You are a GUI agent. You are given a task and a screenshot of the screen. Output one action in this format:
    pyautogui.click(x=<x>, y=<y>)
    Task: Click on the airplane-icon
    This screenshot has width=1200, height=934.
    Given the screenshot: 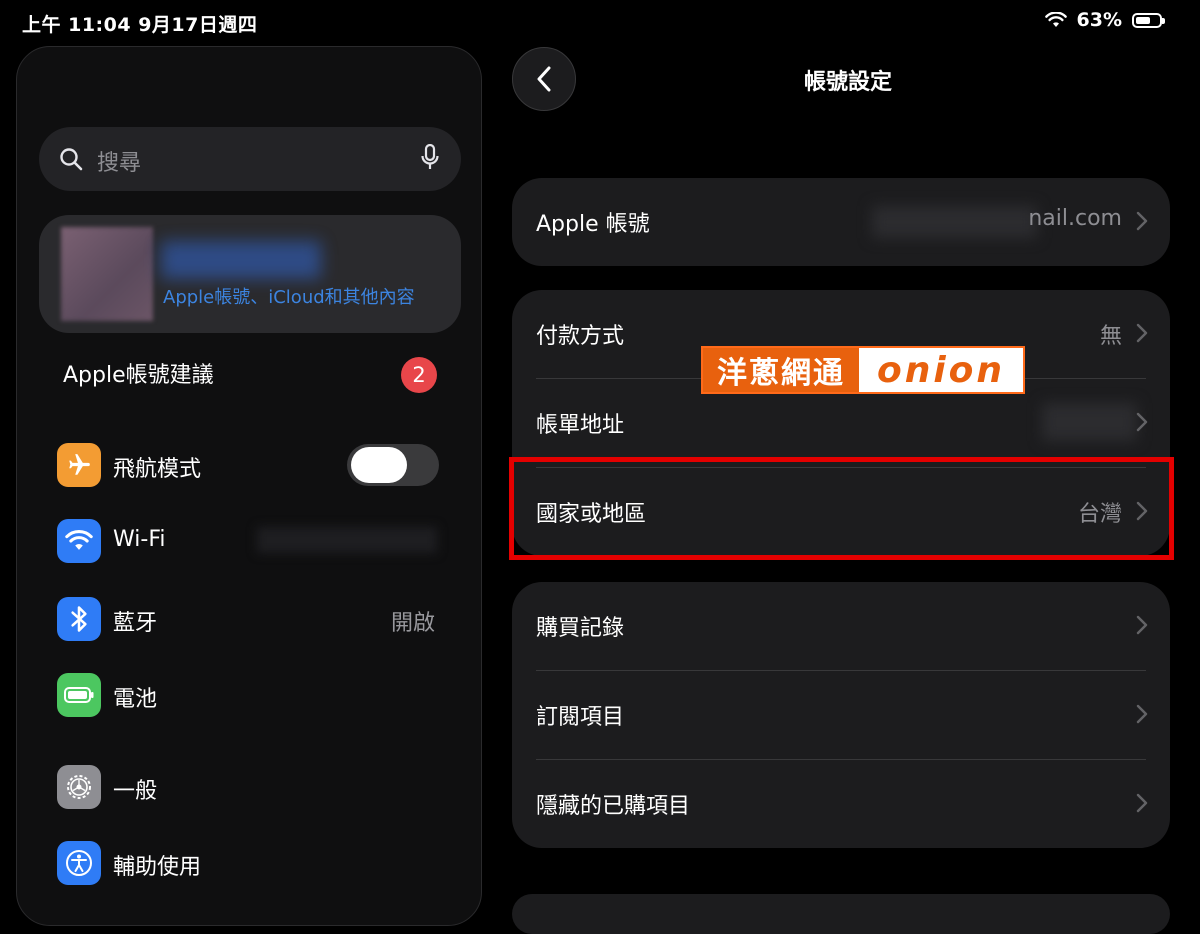 What is the action you would take?
    pyautogui.click(x=79, y=465)
    